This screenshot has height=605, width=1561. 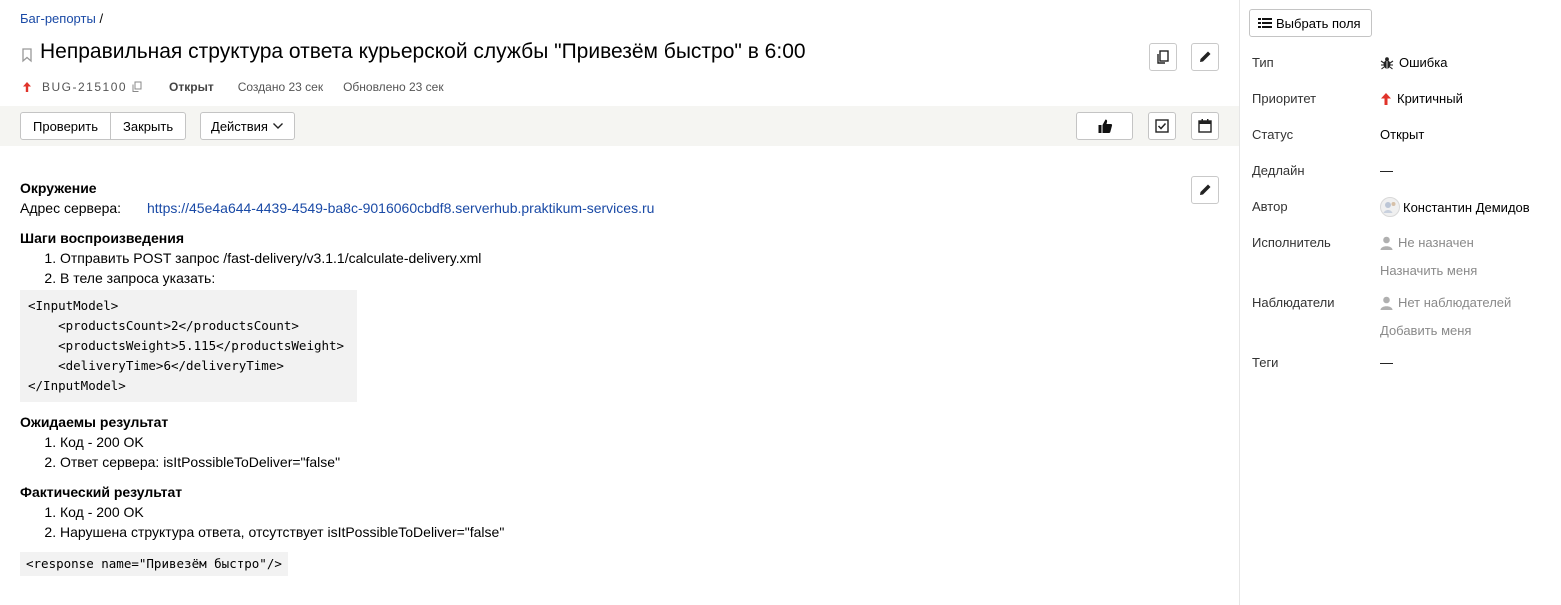 What do you see at coordinates (27, 55) in the screenshot?
I see `bookmark-icon` at bounding box center [27, 55].